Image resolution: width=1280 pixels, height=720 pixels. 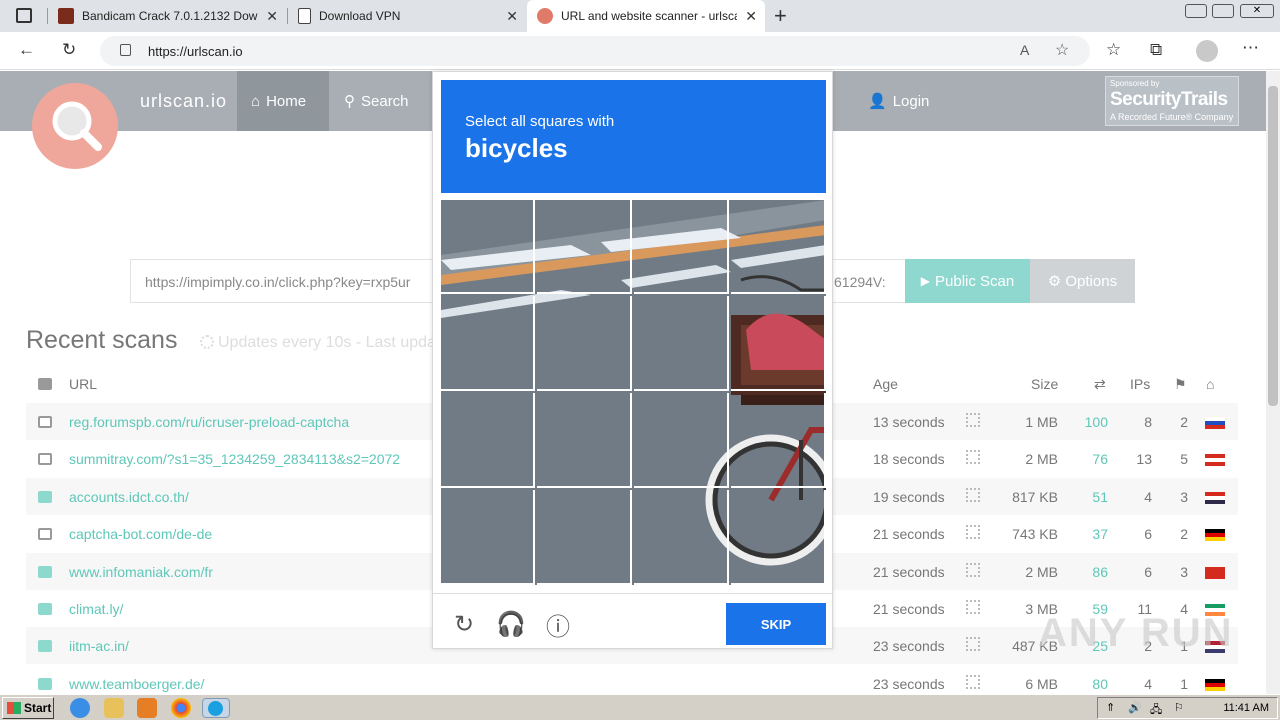 I want to click on info-icon: ⓘ, so click(x=558, y=625).